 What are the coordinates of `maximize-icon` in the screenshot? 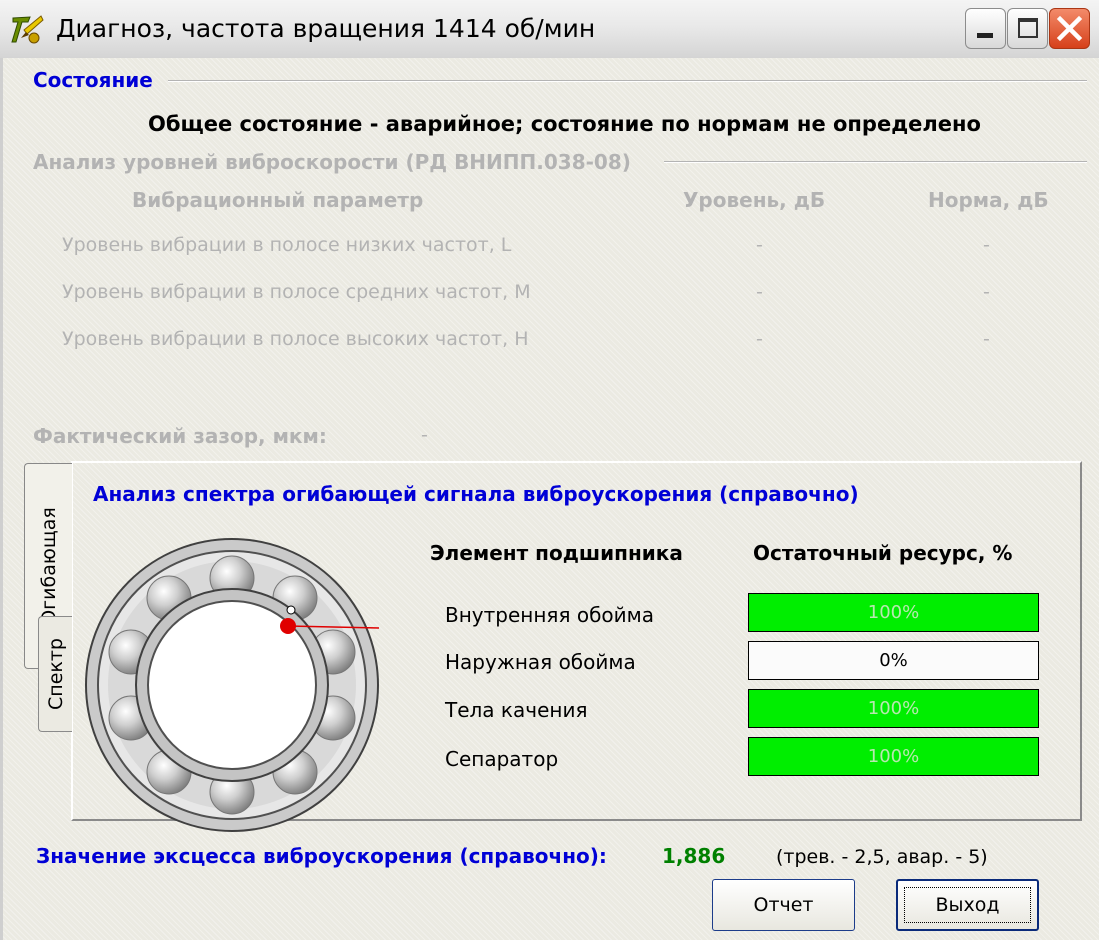 It's located at (1028, 28).